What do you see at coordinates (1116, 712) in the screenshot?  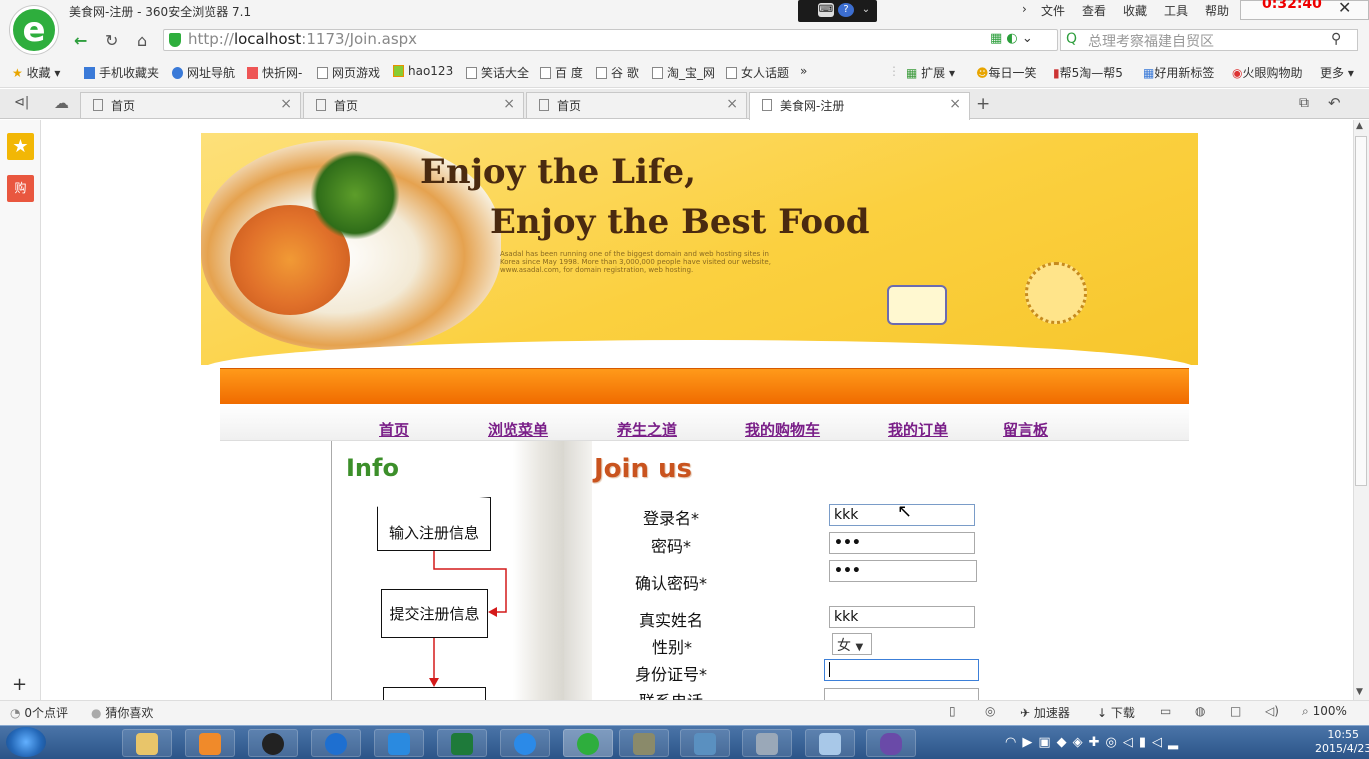 I see `download-button: ↓ 下载` at bounding box center [1116, 712].